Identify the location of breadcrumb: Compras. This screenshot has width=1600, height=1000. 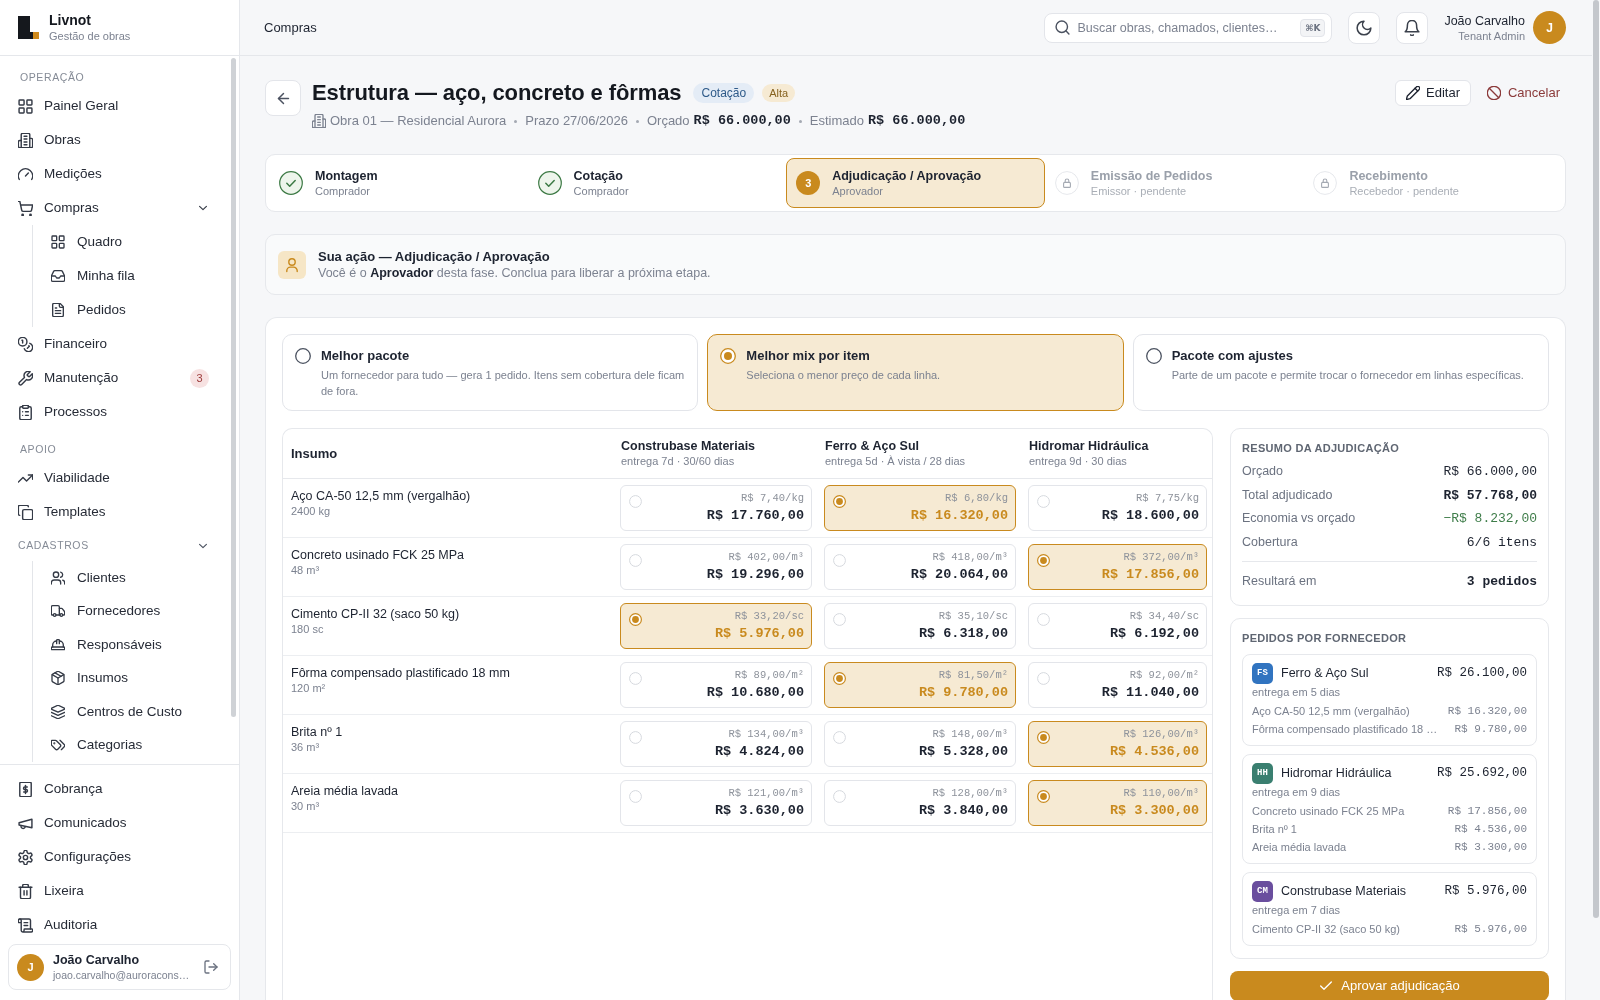
(290, 27).